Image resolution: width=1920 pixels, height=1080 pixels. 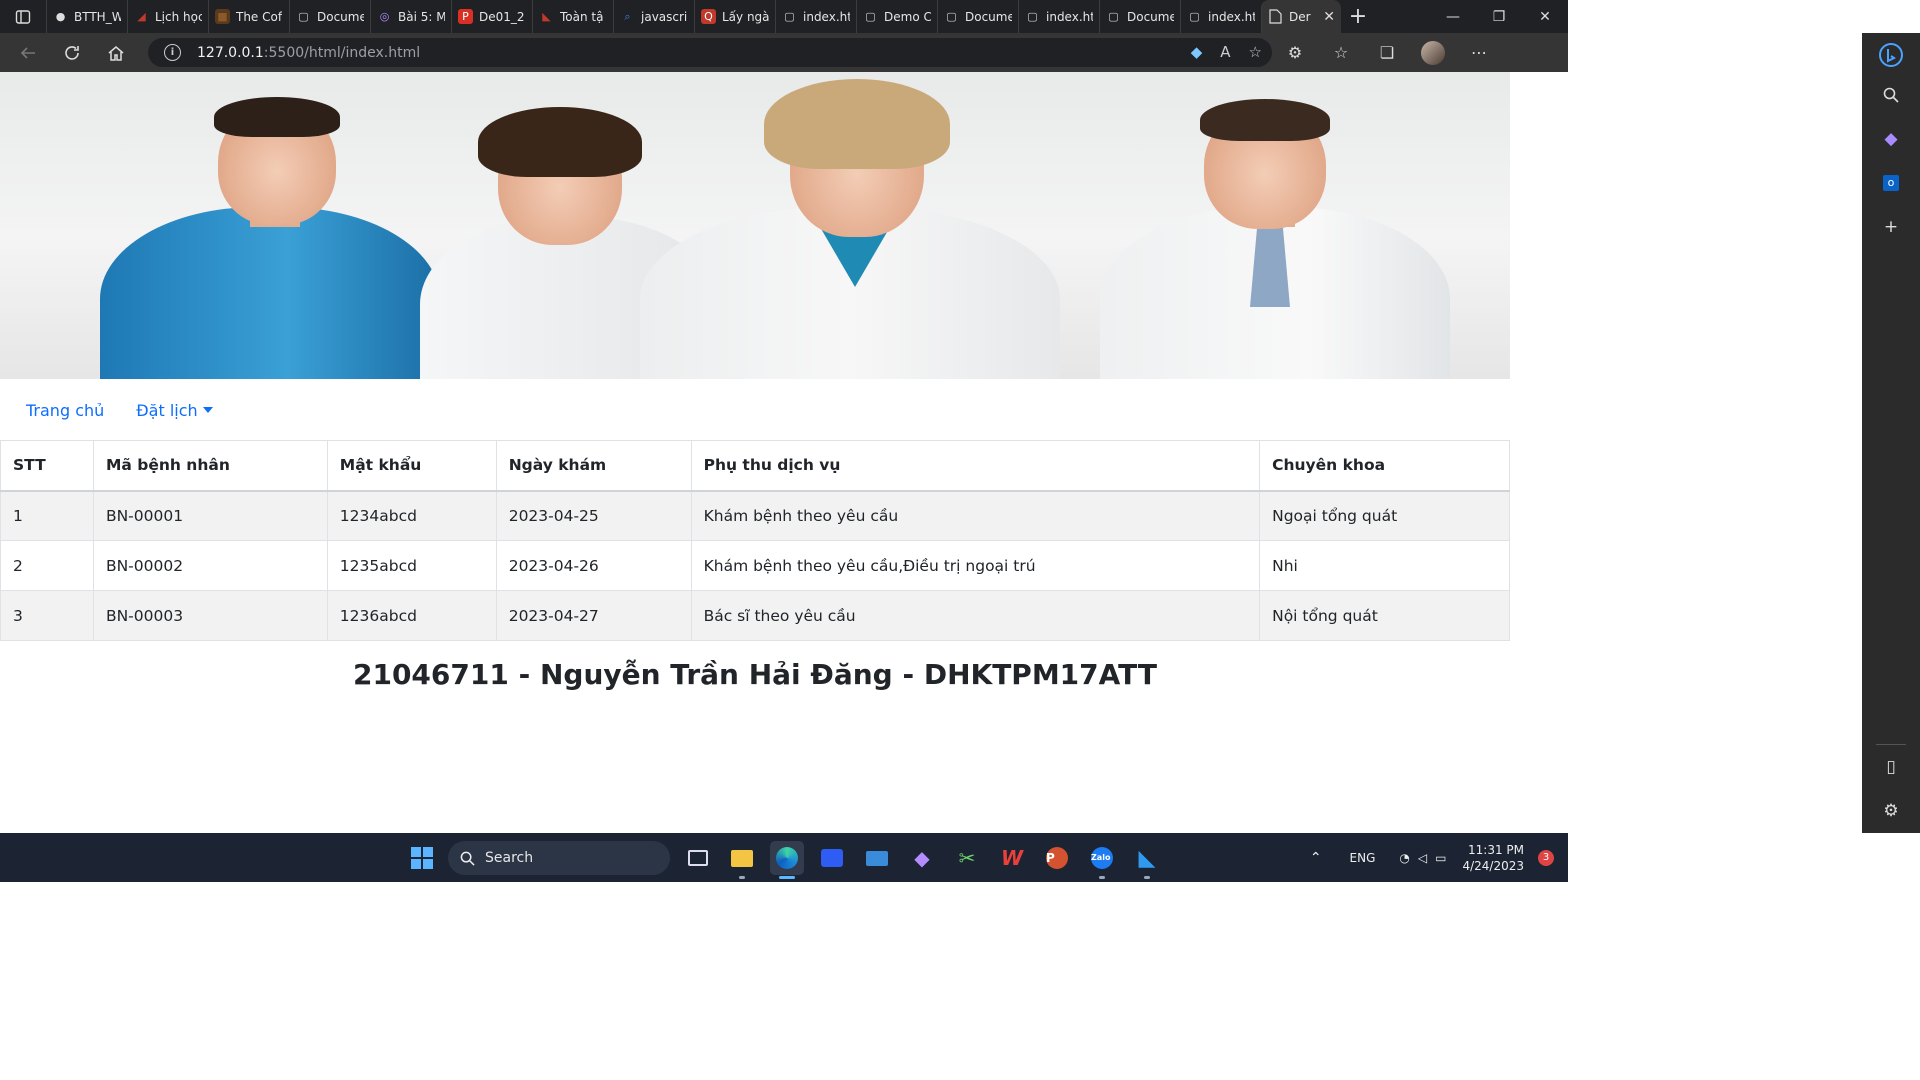 What do you see at coordinates (1255, 52) in the screenshot?
I see `add-favorite-icon: ☆` at bounding box center [1255, 52].